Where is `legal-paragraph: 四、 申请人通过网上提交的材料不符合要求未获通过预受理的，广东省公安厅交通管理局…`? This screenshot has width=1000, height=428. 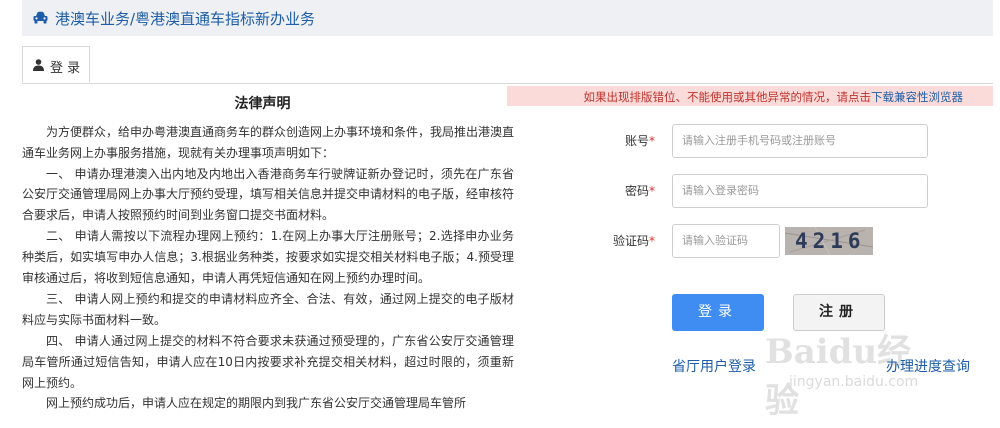
legal-paragraph: 四、 申请人通过网上提交的材料不符合要求未获通过预受理的，广东省公安厅交通管理局… is located at coordinates (268, 361).